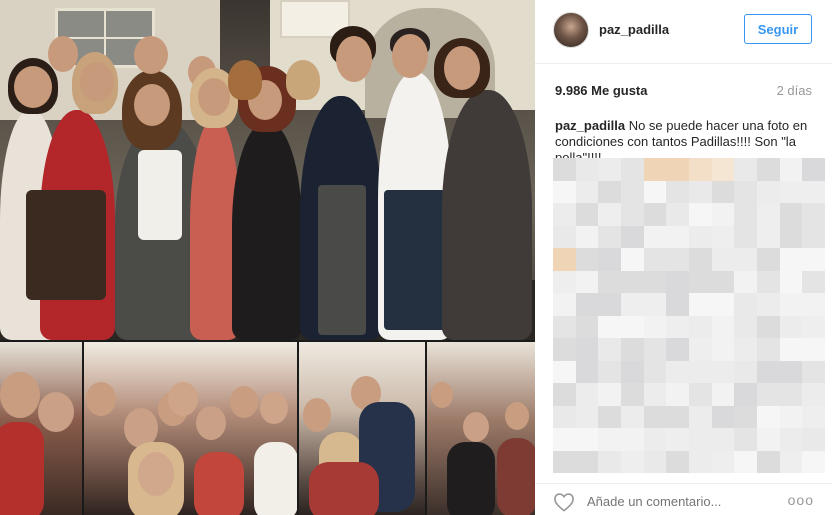 The width and height of the screenshot is (832, 515). Describe the element at coordinates (590, 125) in the screenshot. I see `caption-username: paz_padilla` at that location.